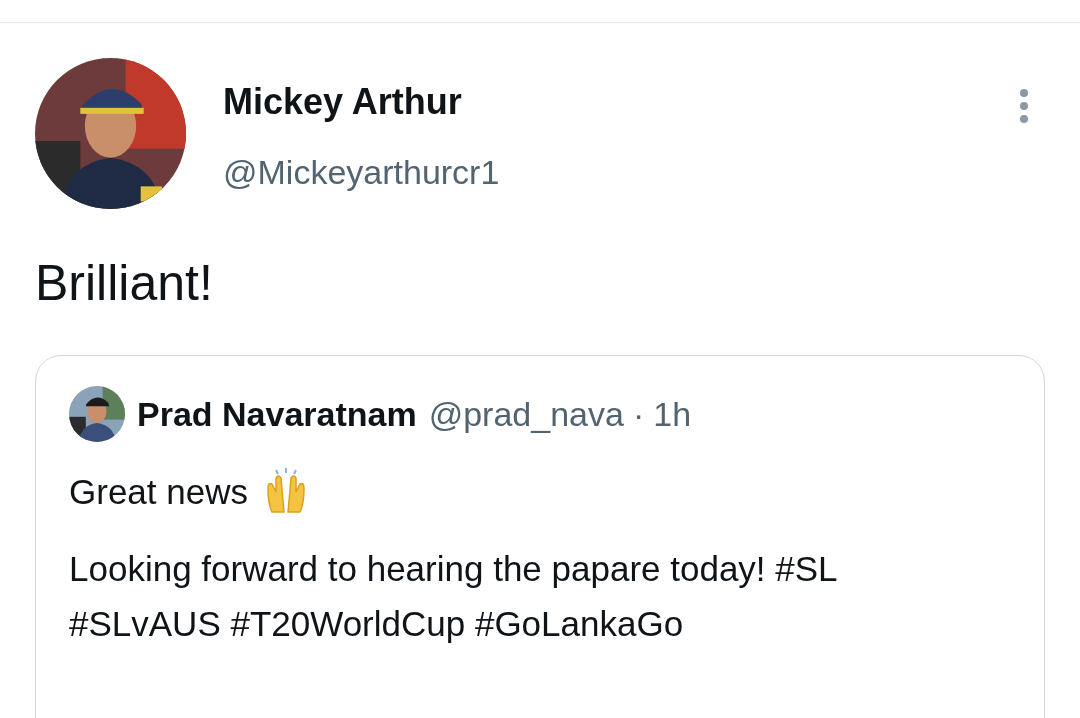 The width and height of the screenshot is (1080, 718). I want to click on more-options-icon, so click(1024, 106).